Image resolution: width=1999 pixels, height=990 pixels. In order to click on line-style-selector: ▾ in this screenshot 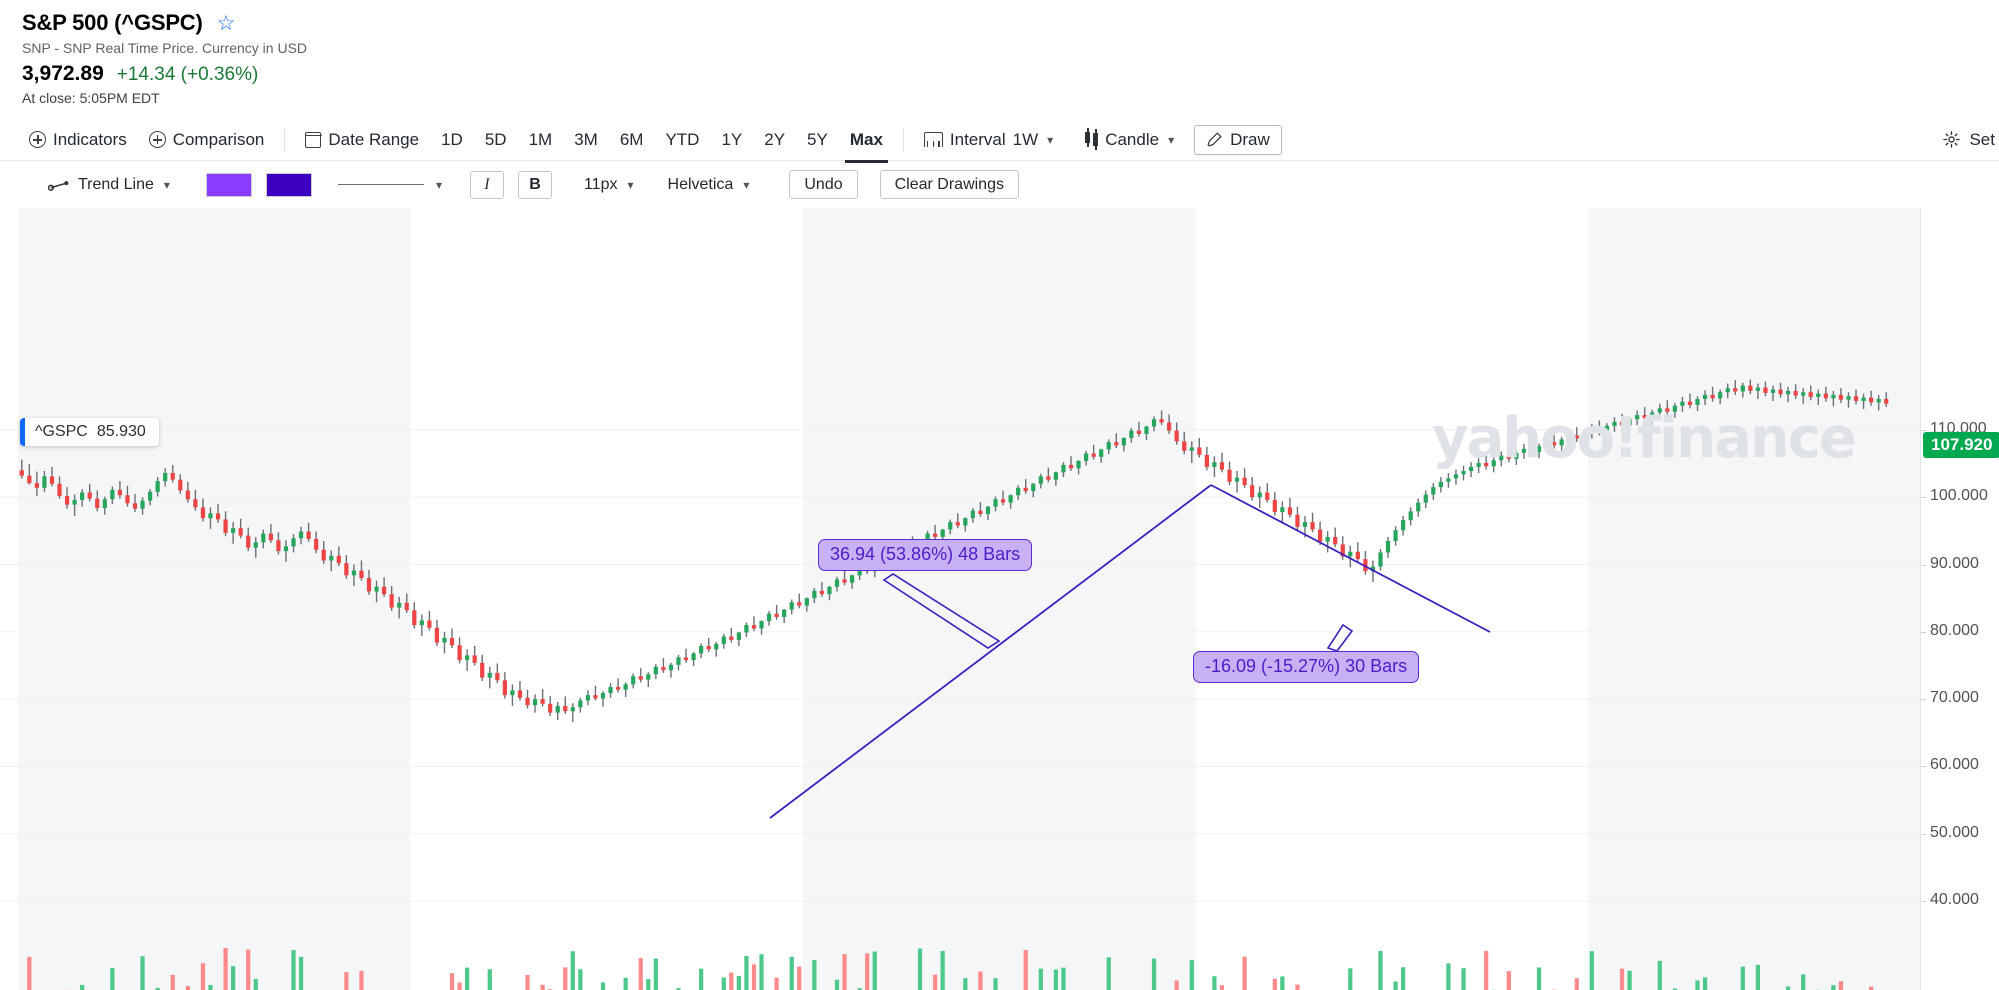, I will do `click(389, 184)`.